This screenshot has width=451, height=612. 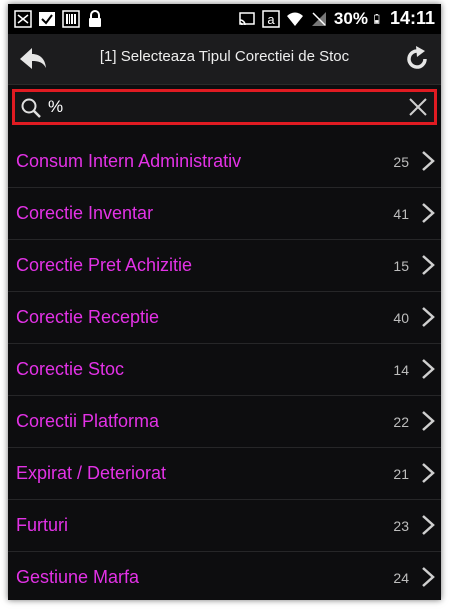 I want to click on status-bar: a 30% 14:11, so click(x=224, y=19).